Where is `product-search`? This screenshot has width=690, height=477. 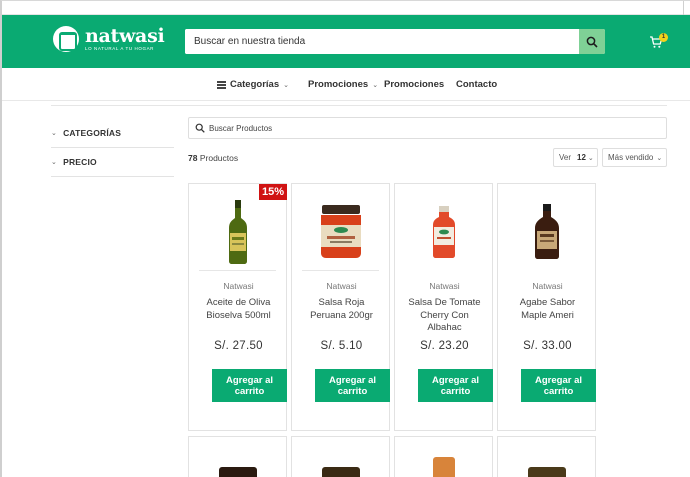 product-search is located at coordinates (427, 128).